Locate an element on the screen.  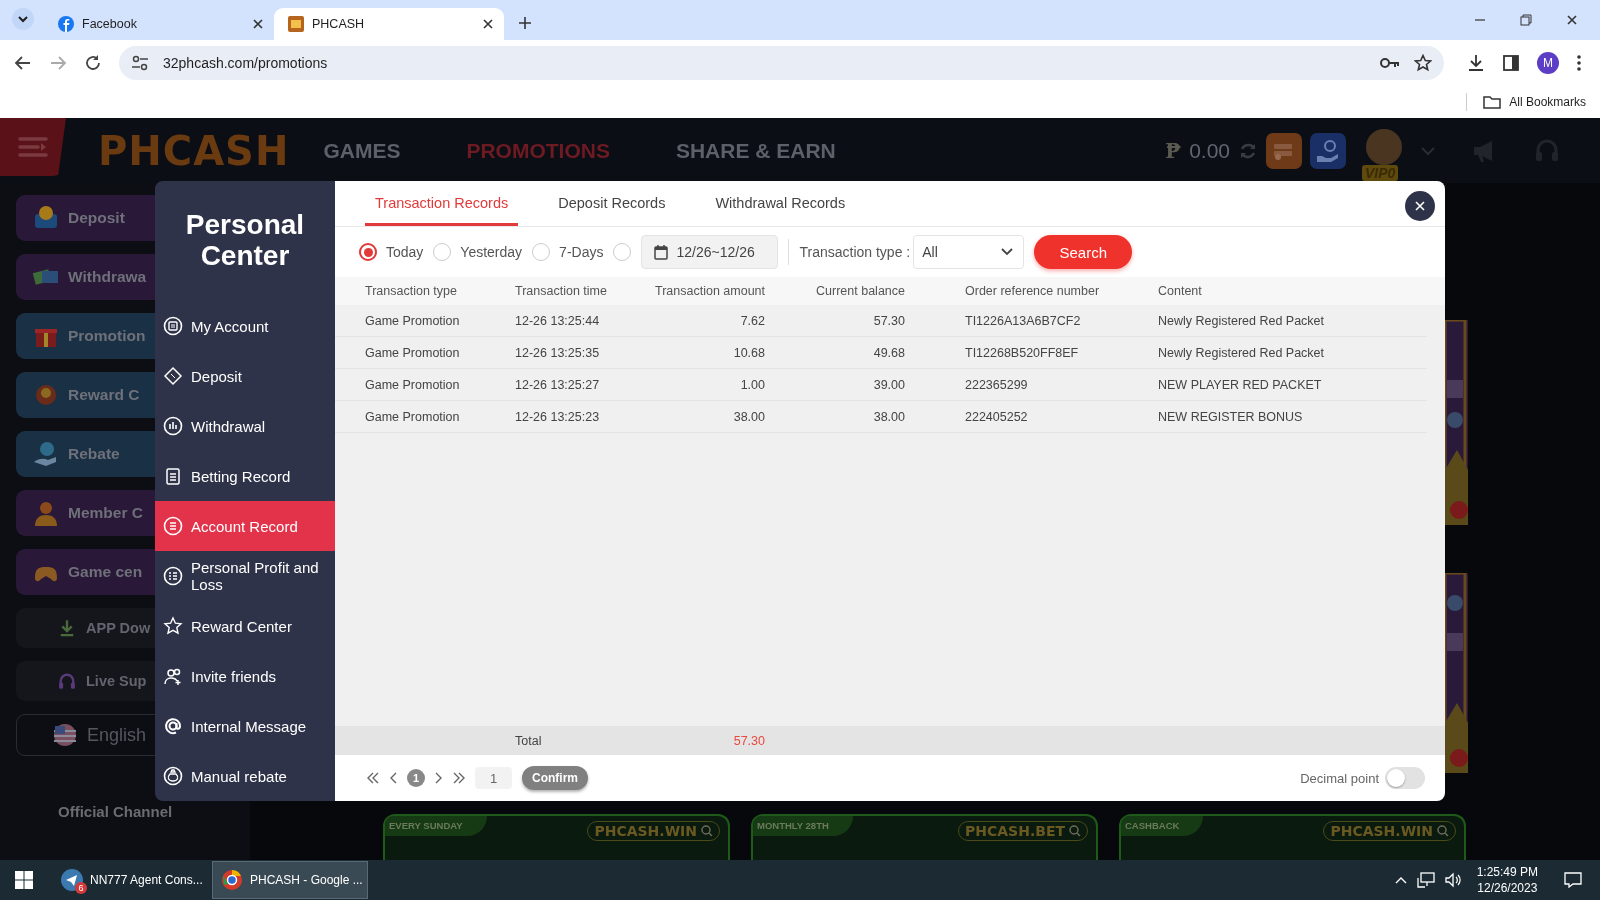
table-cell-text: 12-26 13:25:27 is located at coordinates (558, 384).